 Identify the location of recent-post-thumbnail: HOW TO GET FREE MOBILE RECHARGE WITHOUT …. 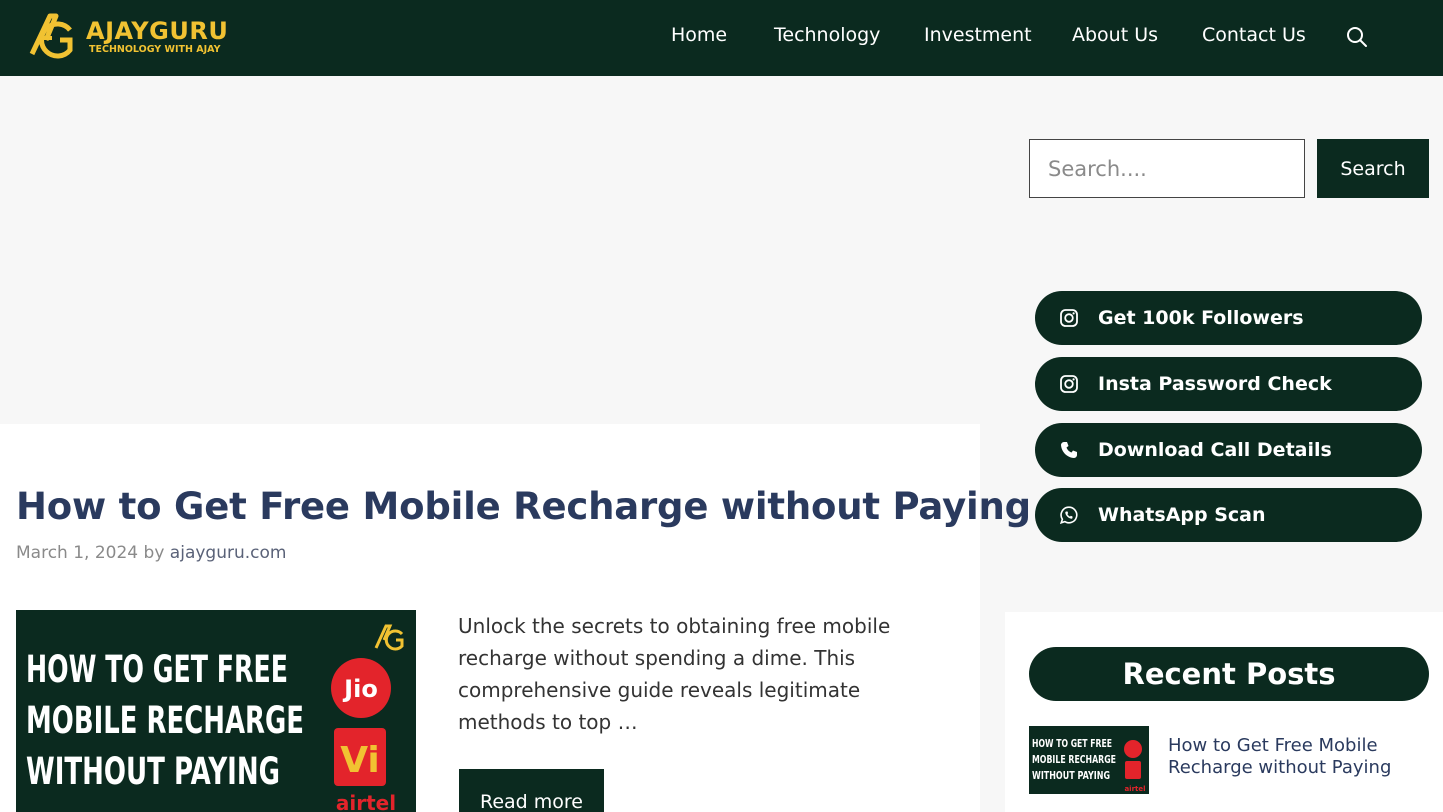
(1089, 760).